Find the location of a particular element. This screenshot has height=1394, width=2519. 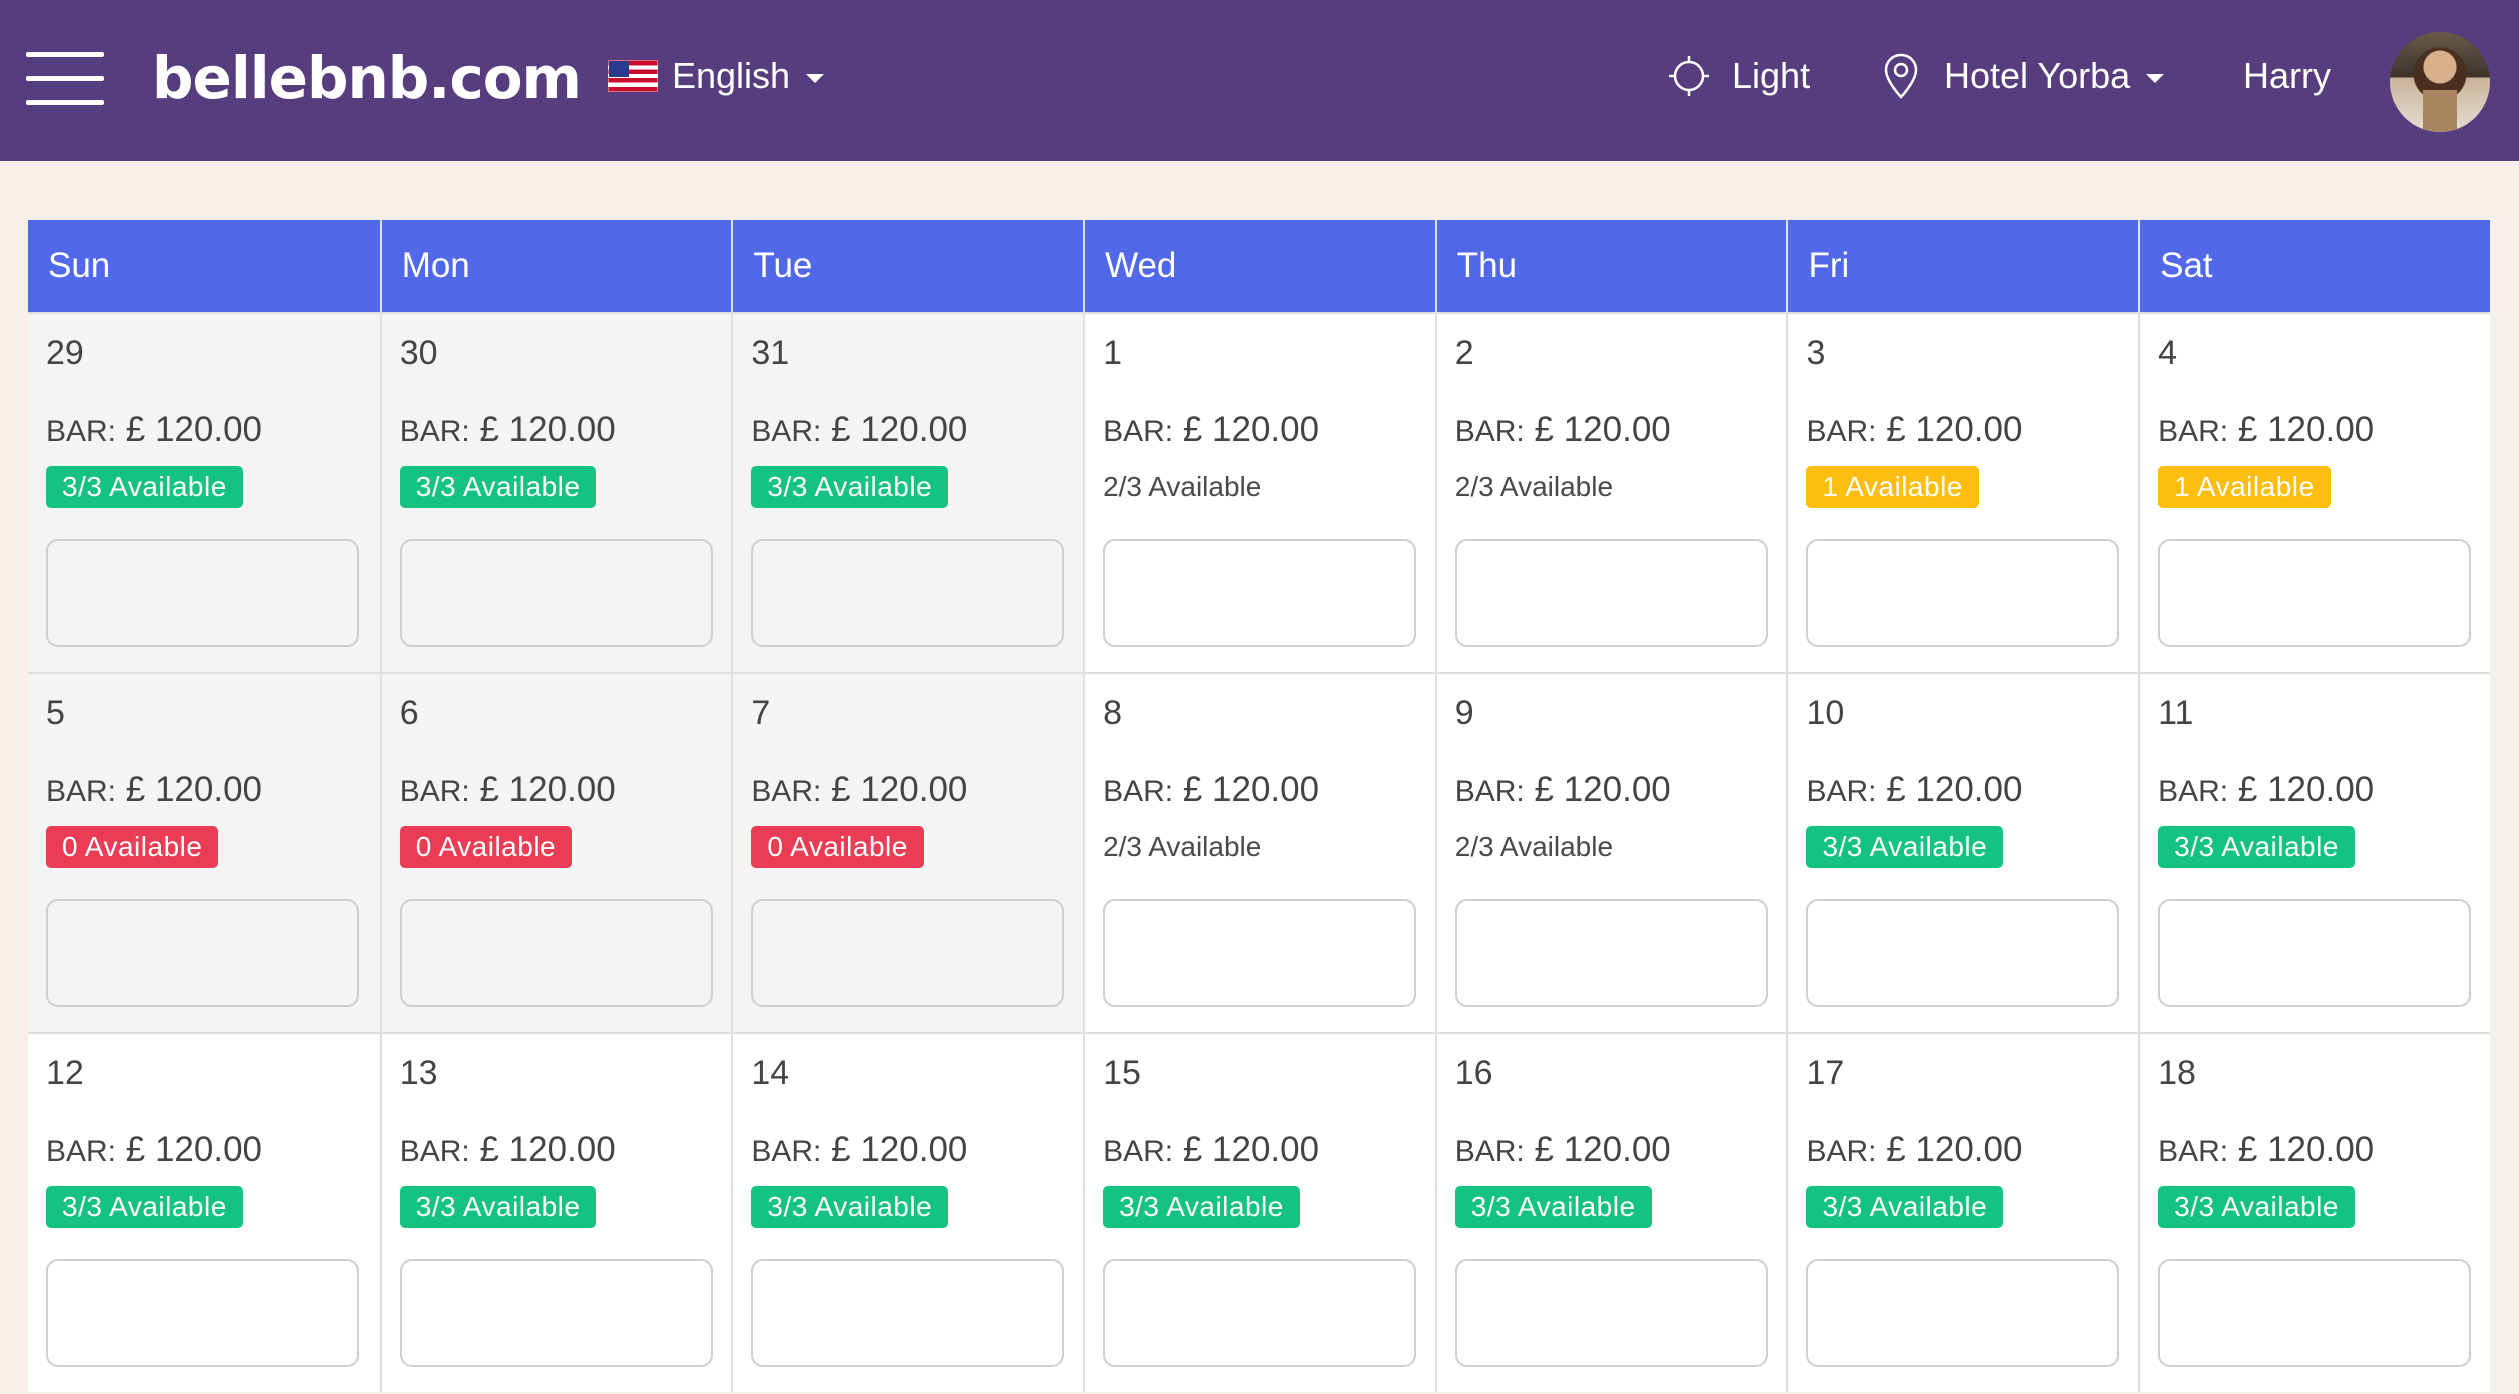

calendar-day-cell: 13 BAR: £ 120.00 3/3 Available is located at coordinates (555, 1213).